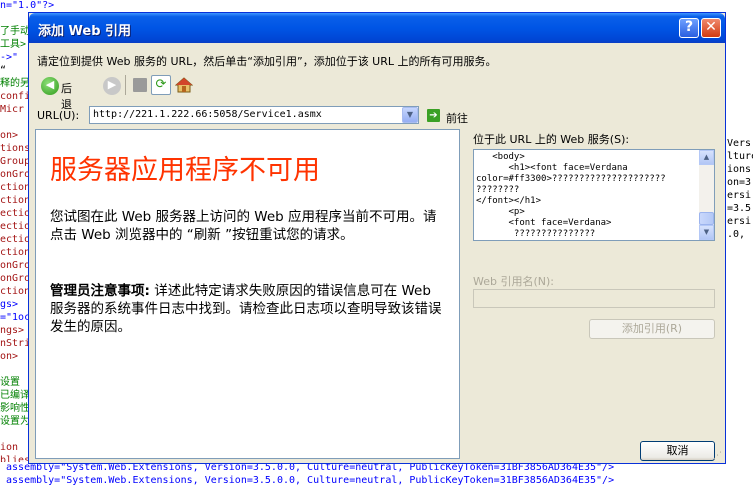  I want to click on resize-grip-icon: ⋰, so click(718, 456).